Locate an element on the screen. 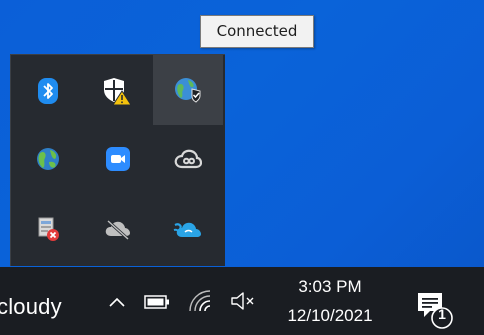 This screenshot has height=335, width=484. zoom-icon is located at coordinates (118, 159).